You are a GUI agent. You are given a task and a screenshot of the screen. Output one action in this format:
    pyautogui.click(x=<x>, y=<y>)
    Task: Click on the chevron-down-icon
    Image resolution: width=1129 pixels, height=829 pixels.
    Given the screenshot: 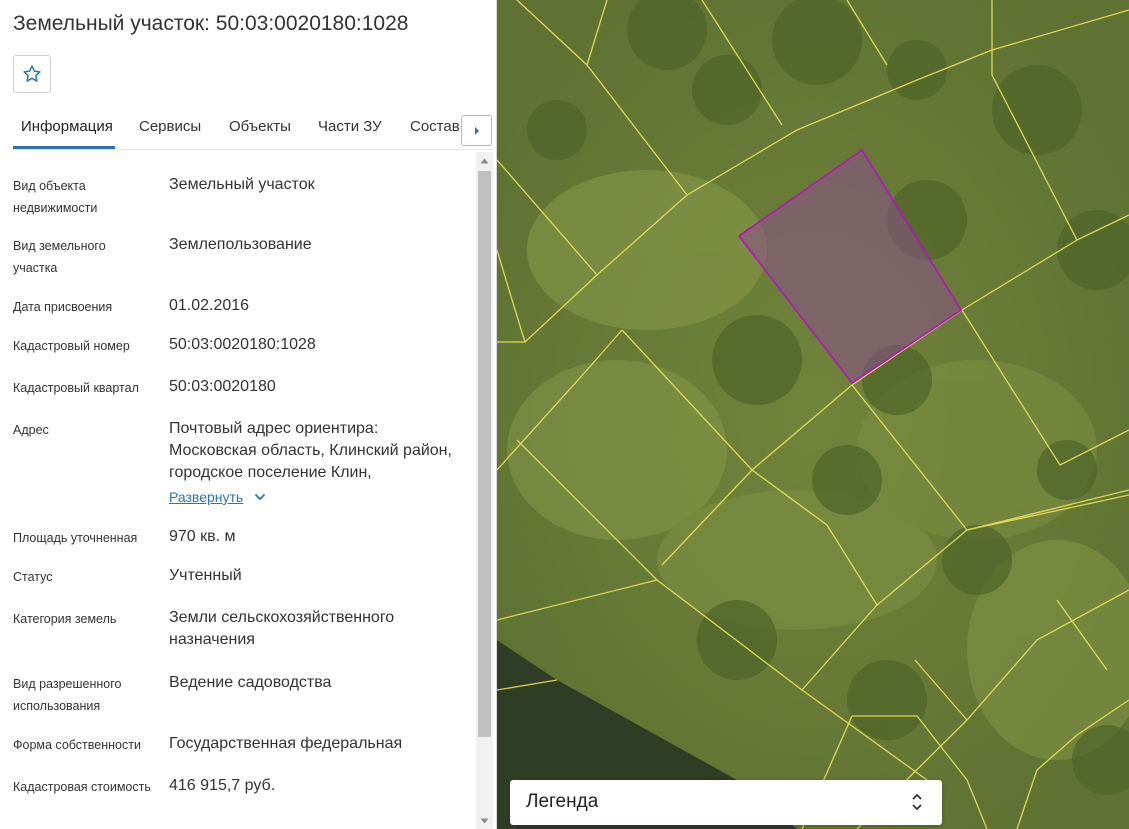 What is the action you would take?
    pyautogui.click(x=260, y=497)
    